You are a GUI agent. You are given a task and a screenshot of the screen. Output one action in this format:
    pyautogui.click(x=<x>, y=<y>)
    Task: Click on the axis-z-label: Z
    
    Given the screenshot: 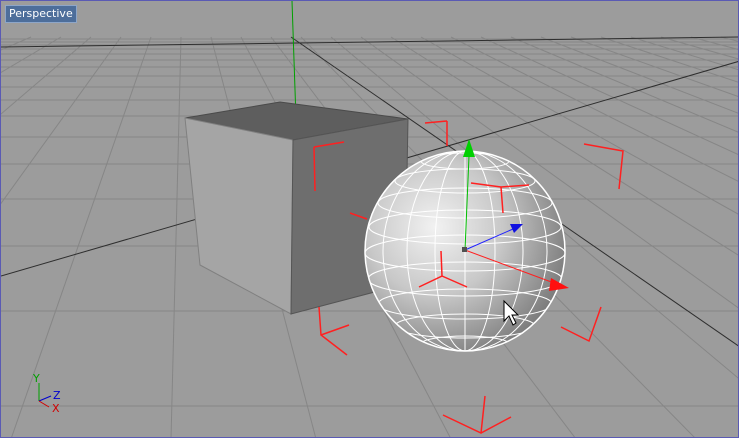 What is the action you would take?
    pyautogui.click(x=57, y=395)
    